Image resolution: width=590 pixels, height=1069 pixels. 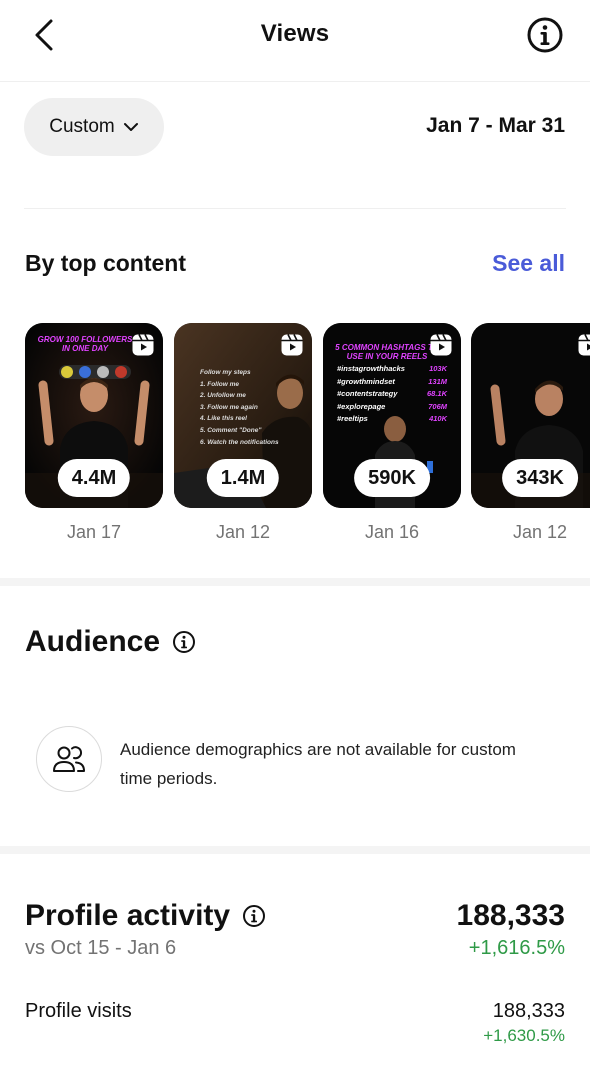 I want to click on overlay-line: 4. Like this reel, so click(x=223, y=419).